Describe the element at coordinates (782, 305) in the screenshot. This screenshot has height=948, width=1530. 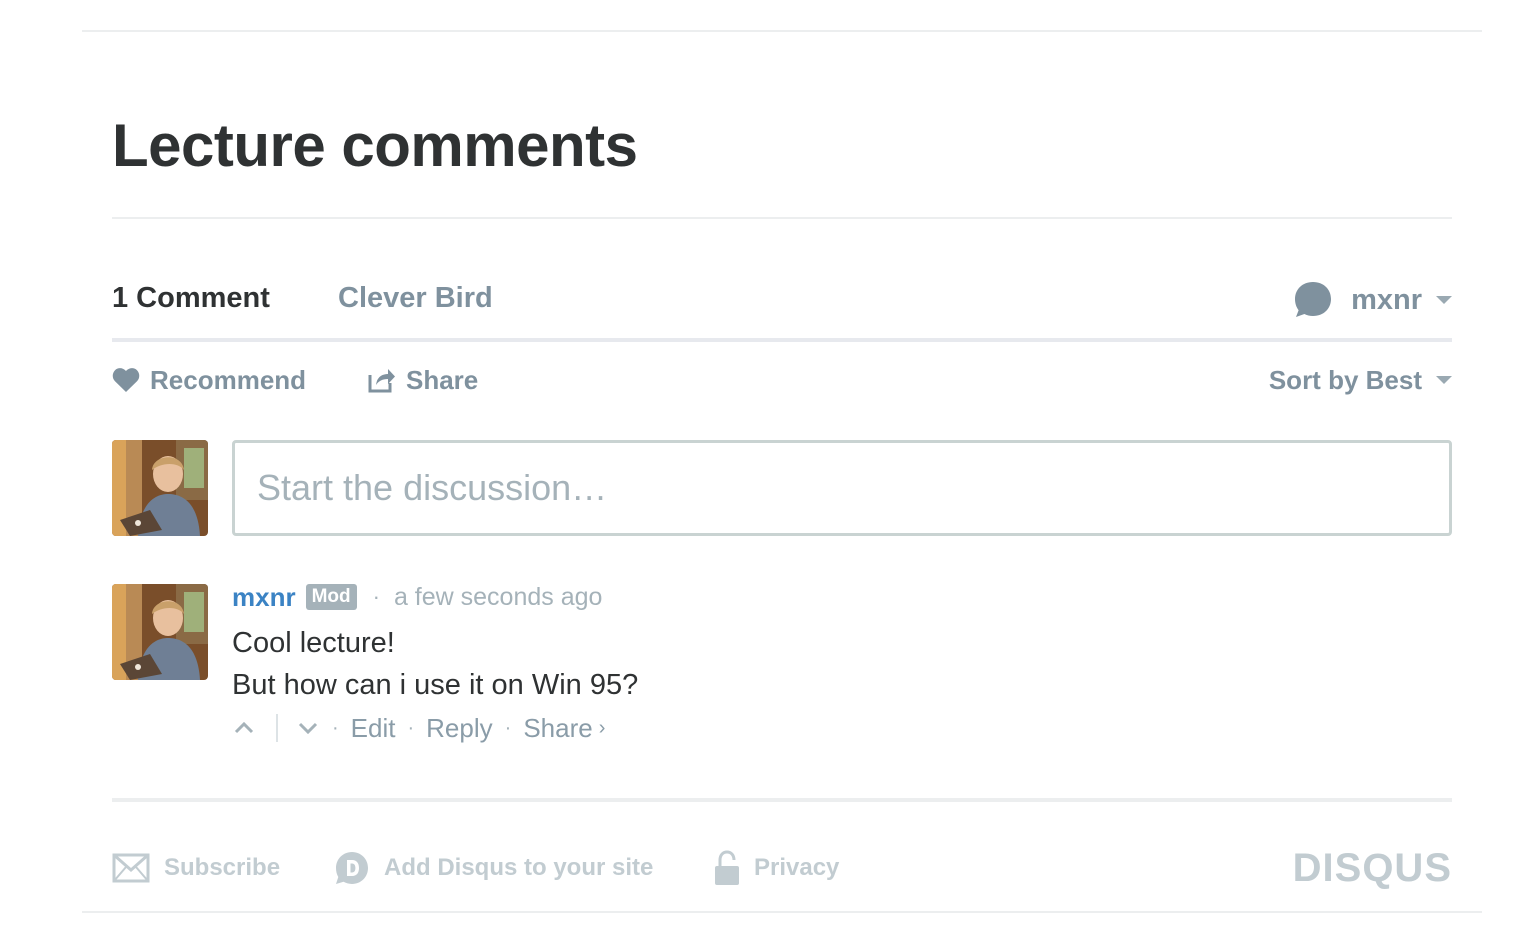
I see `tab-bar: 1 Comment Clever Bird mxnr` at that location.